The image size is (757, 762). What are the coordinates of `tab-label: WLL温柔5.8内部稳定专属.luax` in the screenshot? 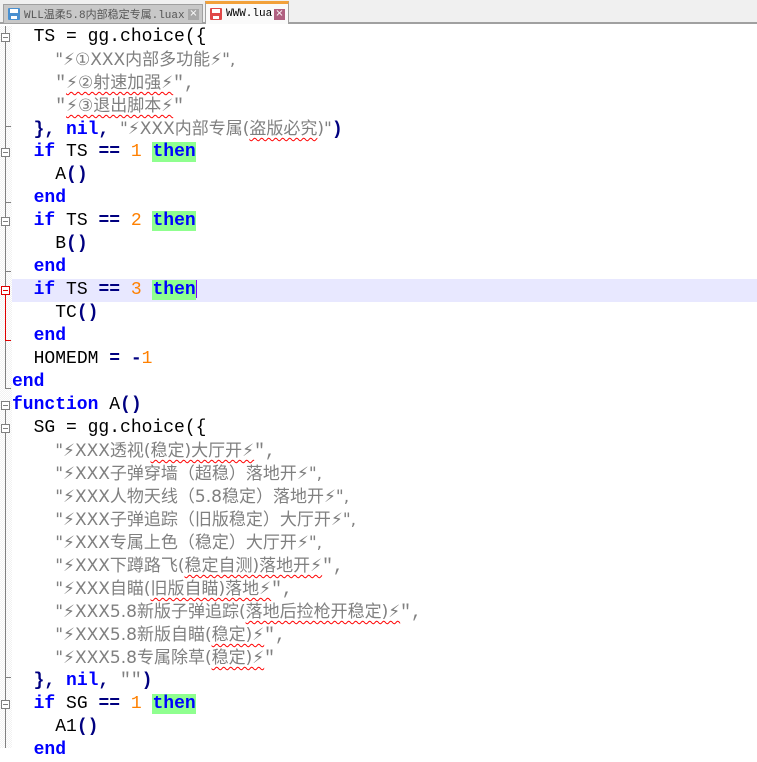 It's located at (104, 16).